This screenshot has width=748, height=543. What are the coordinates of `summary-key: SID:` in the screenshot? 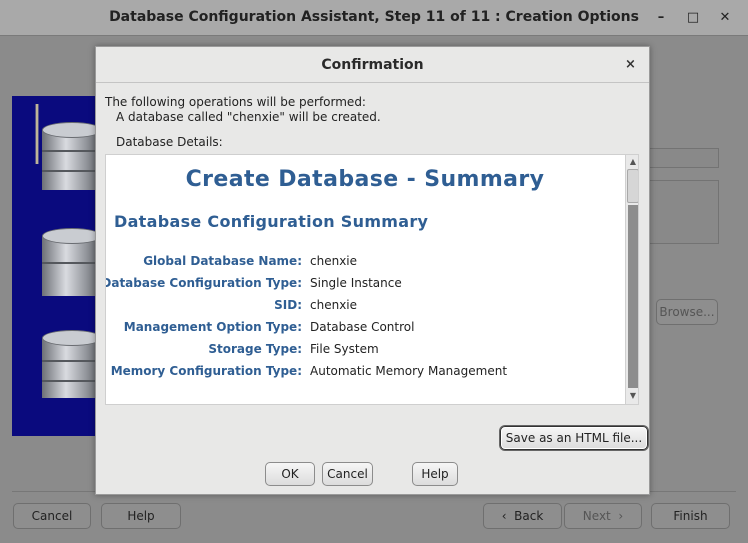 It's located at (288, 305).